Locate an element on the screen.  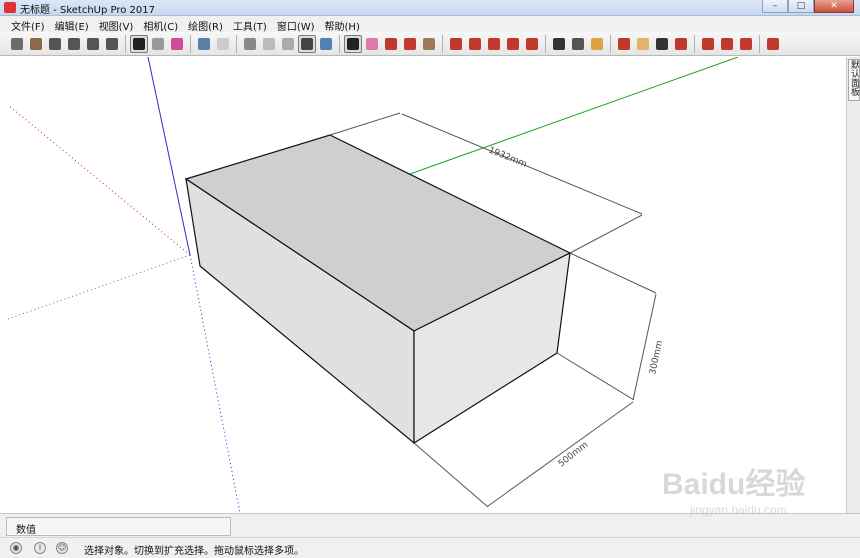
title-bar: 无标题 - SketchUp Pro 2017 – □ ✕ is located at coordinates (430, 8).